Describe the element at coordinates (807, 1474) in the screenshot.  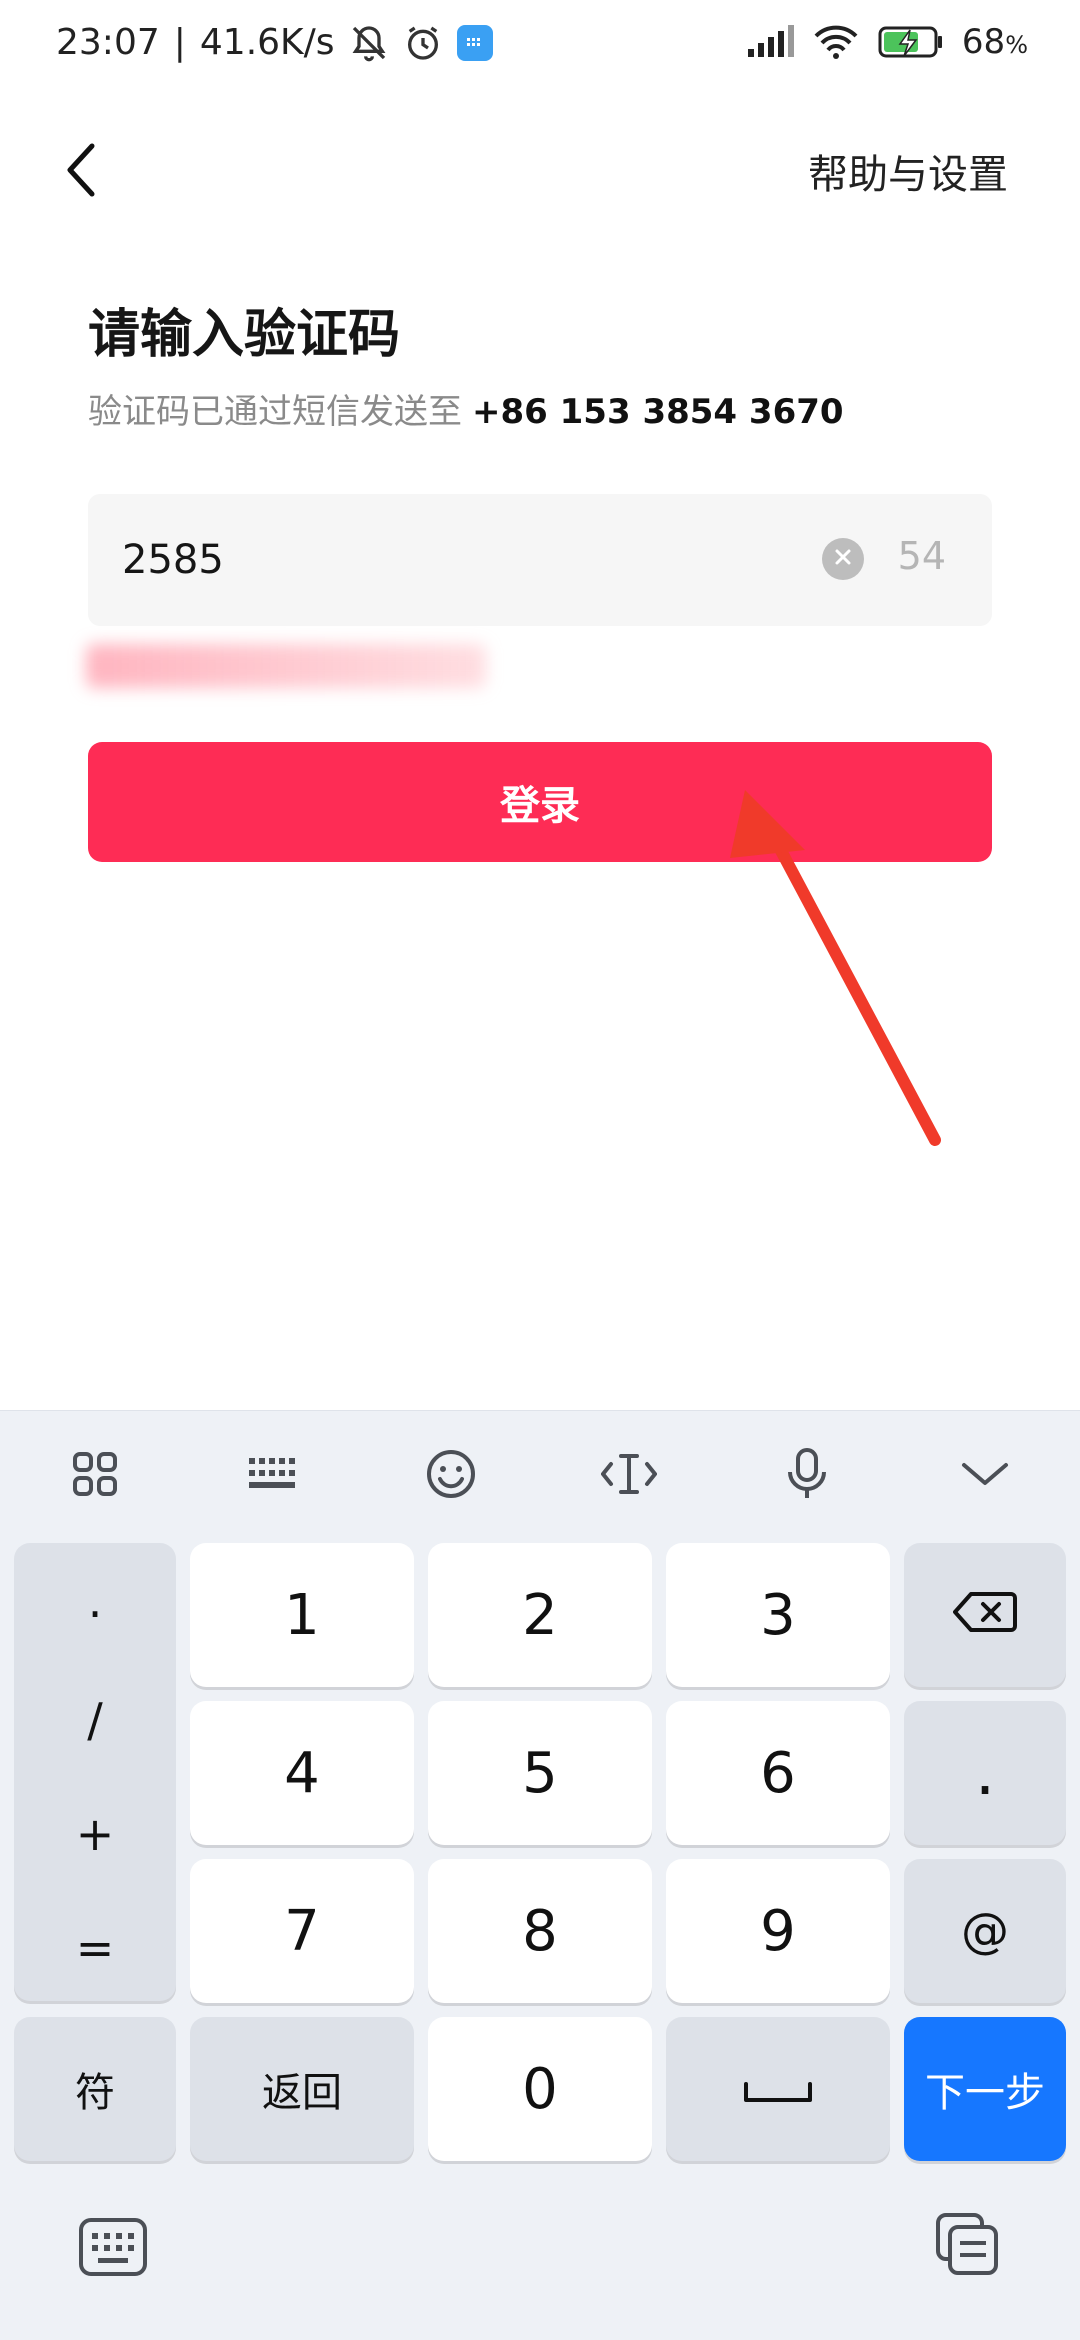
I see `mic-icon` at that location.